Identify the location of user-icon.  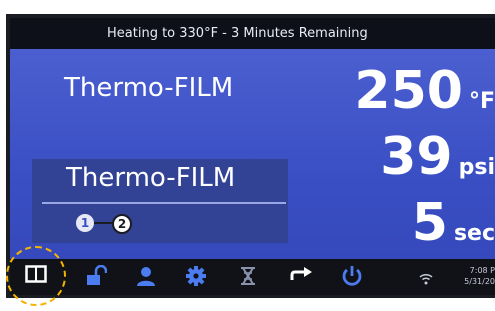
(146, 277).